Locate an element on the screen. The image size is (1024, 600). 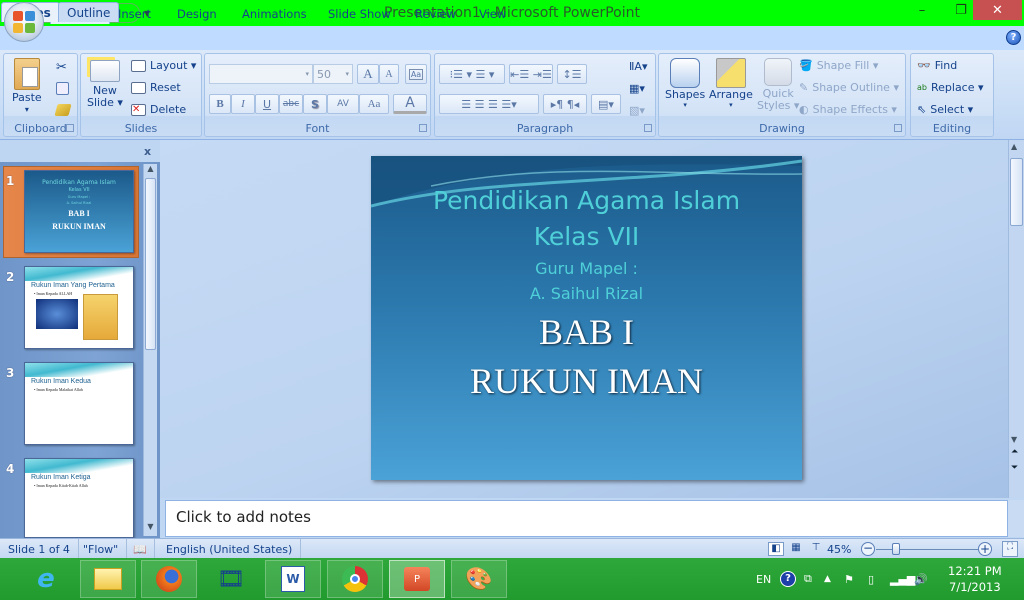
grow-font-button: A is located at coordinates (368, 74).